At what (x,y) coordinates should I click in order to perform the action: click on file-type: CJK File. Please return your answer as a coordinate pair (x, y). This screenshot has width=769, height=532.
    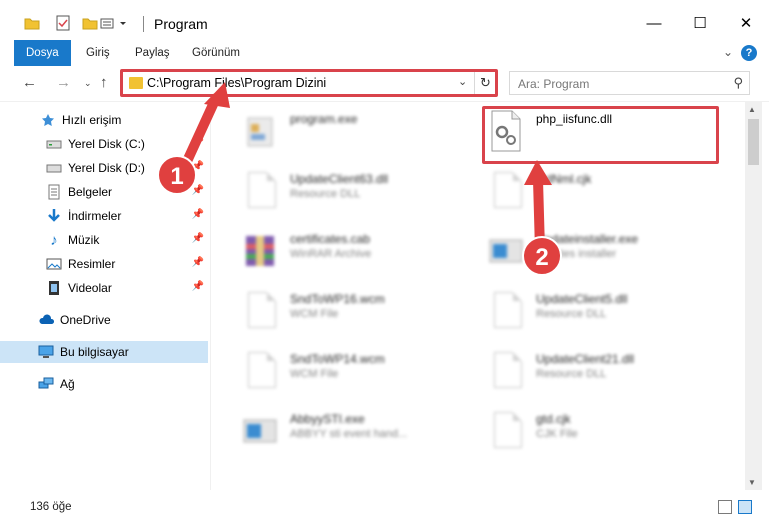
    Looking at the image, I should click on (557, 434).